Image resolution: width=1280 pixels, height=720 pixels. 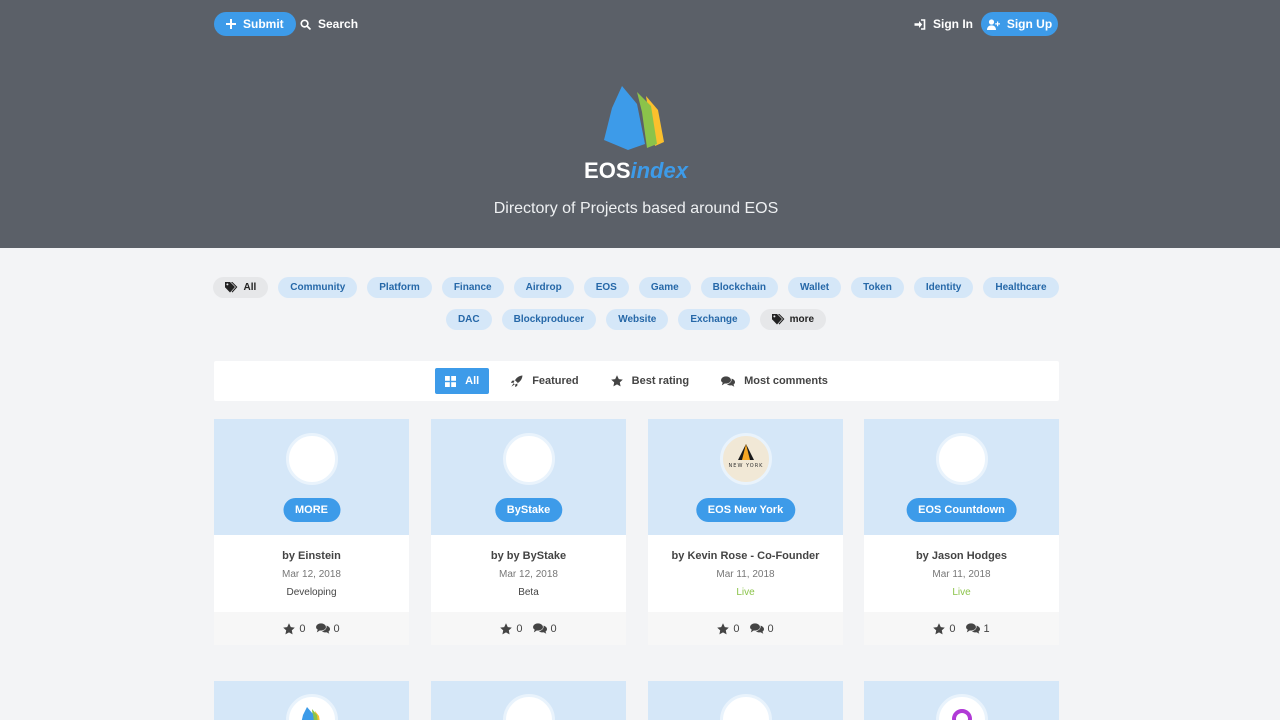 What do you see at coordinates (311, 556) in the screenshot?
I see `project-author: by Einstein` at bounding box center [311, 556].